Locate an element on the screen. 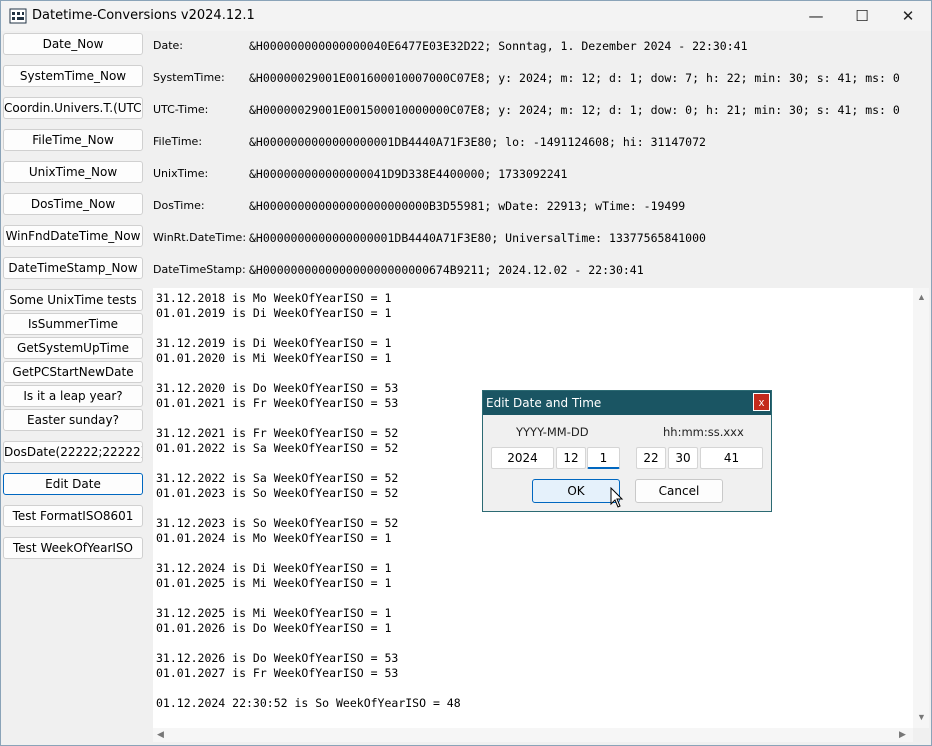 The width and height of the screenshot is (932, 746). output-line: 31.12.2020 is Do WeekOfYearISO = 53 is located at coordinates (277, 388).